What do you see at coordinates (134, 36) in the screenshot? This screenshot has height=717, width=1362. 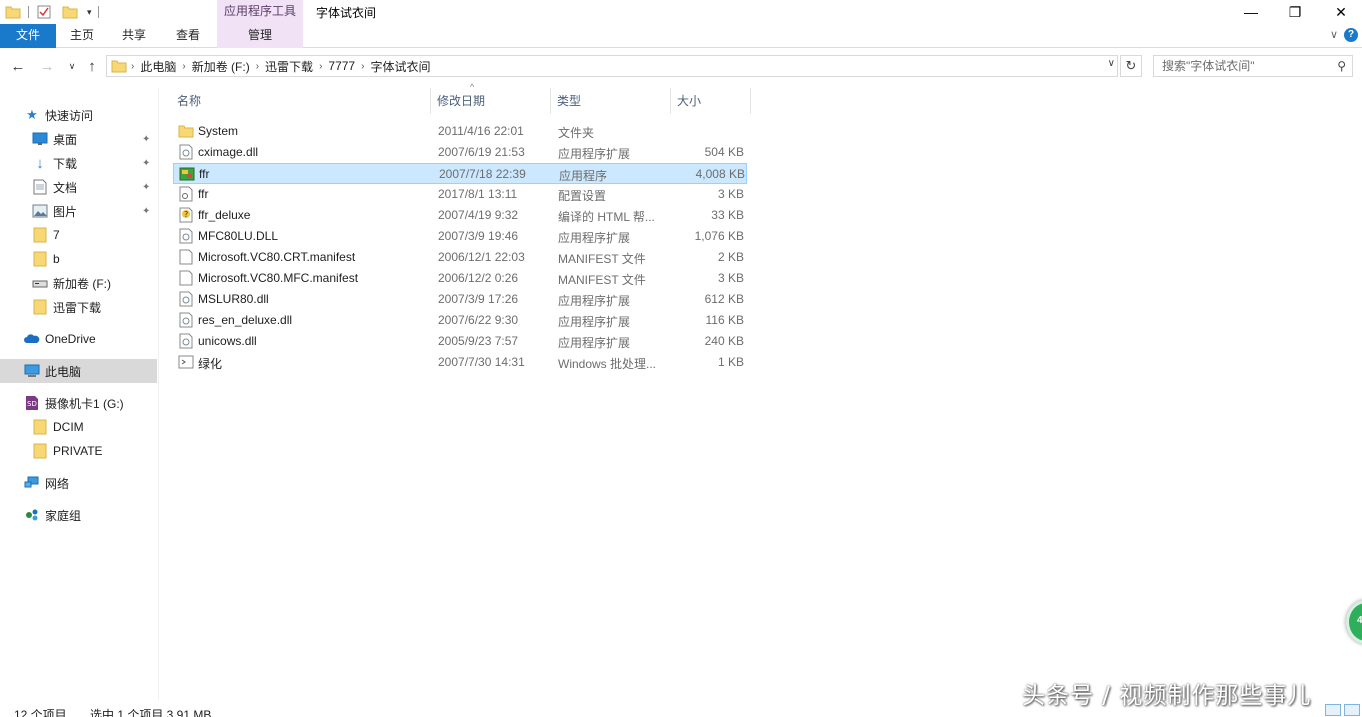 I see `tab-share: 共享` at bounding box center [134, 36].